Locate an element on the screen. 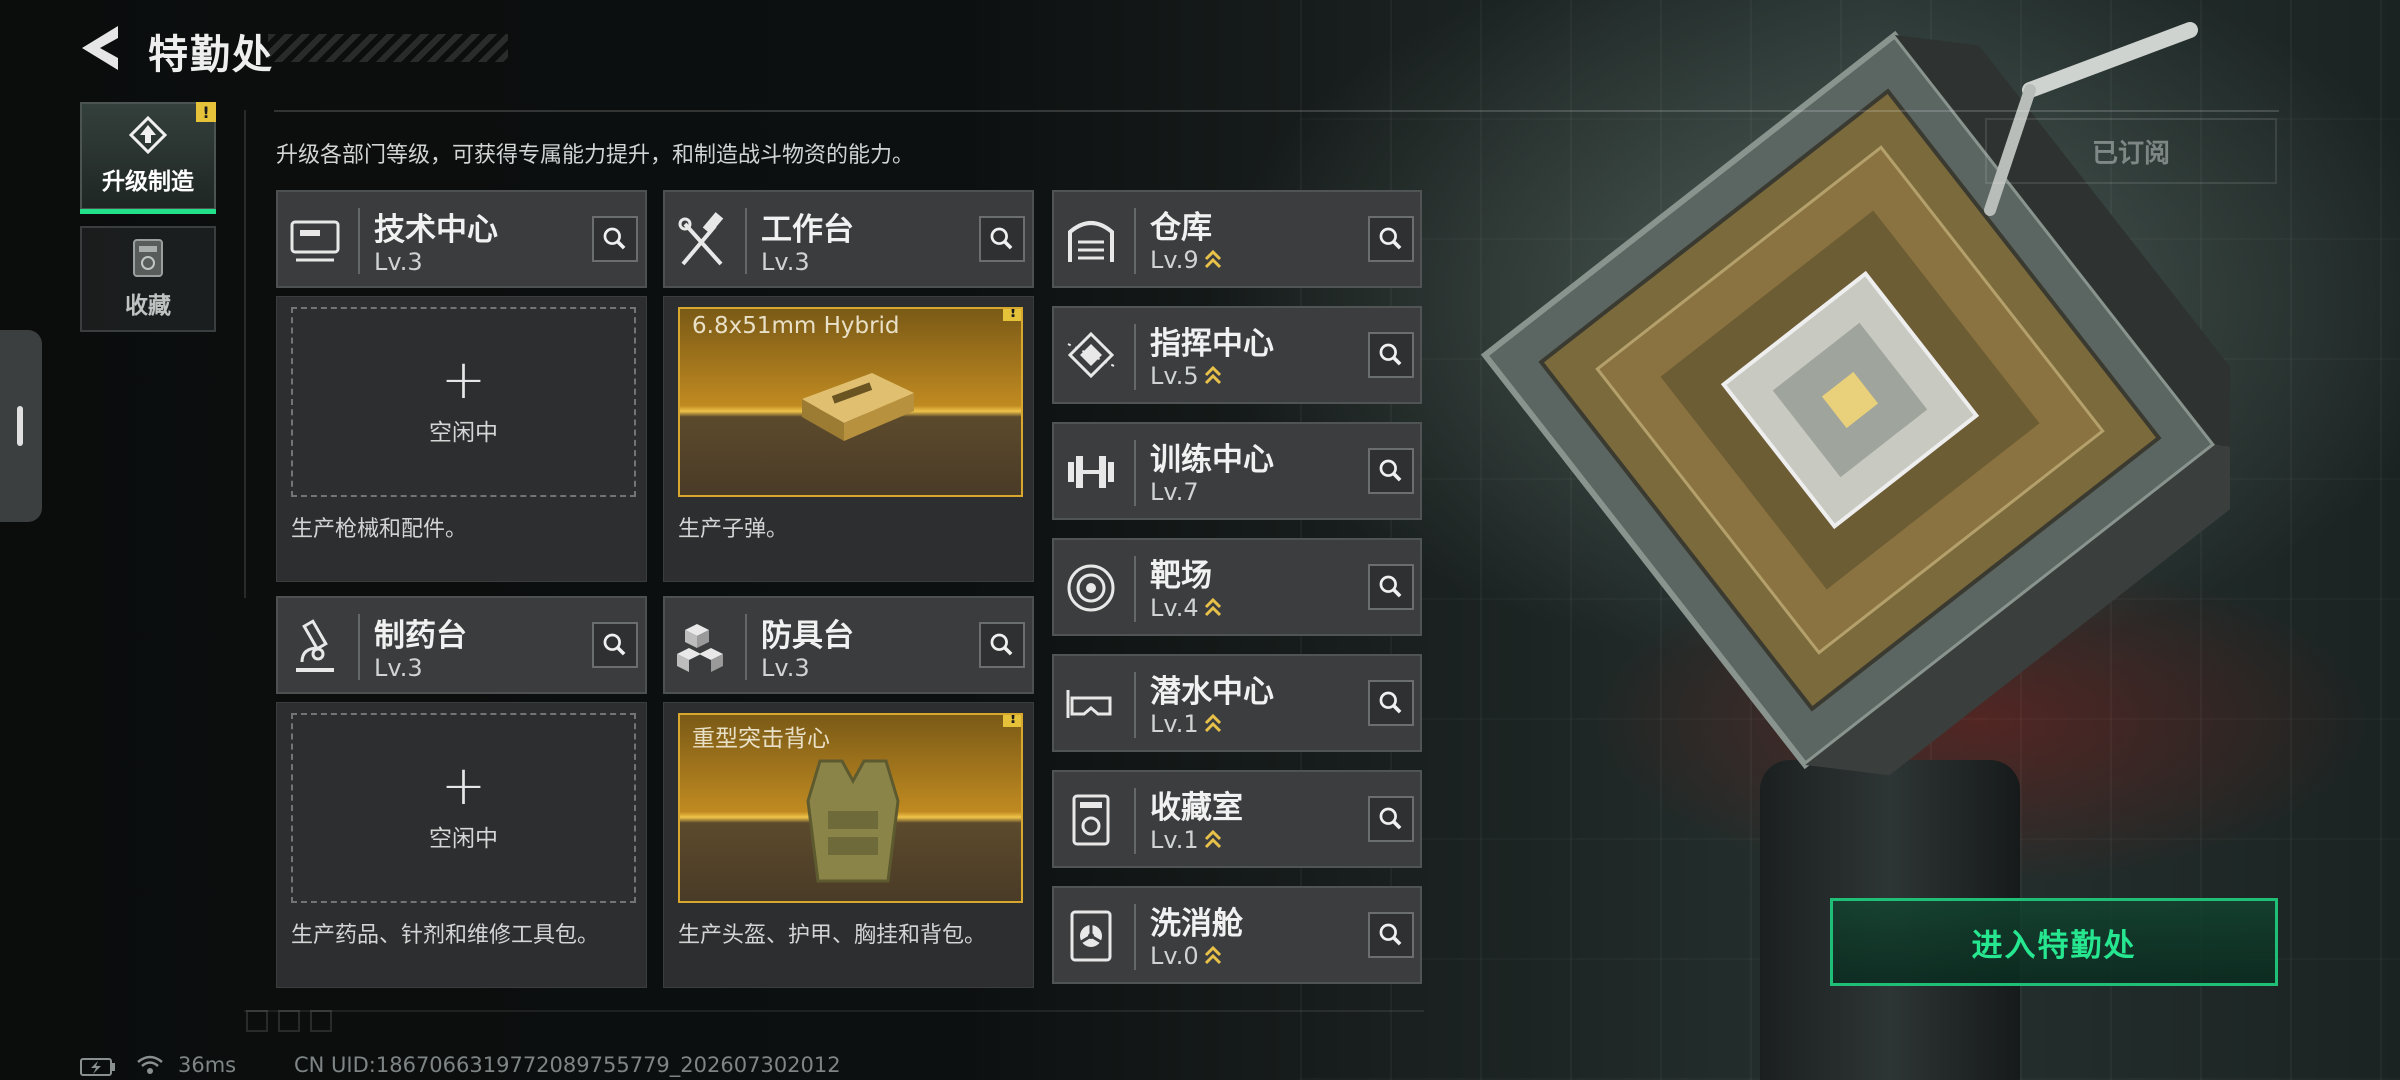  facility-level-row: Lv.1 is located at coordinates (1186, 840).